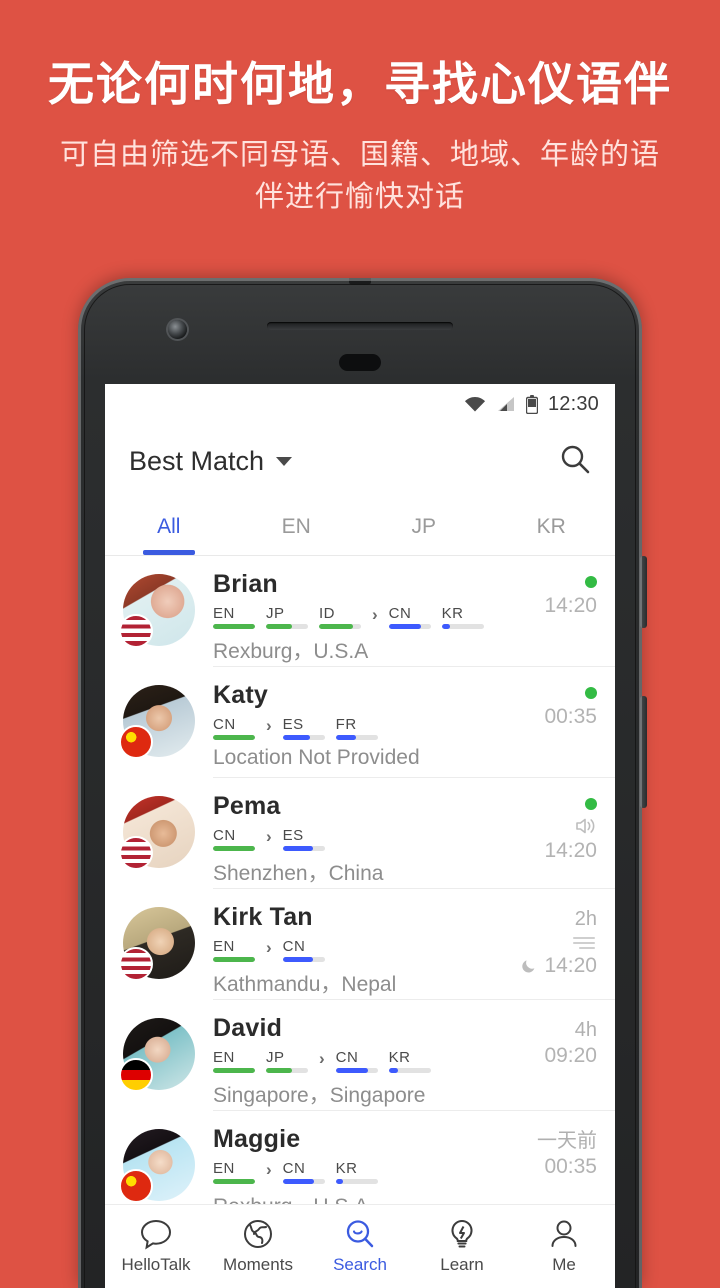 The image size is (720, 1288). I want to click on app-bar: Best Match, so click(360, 461).